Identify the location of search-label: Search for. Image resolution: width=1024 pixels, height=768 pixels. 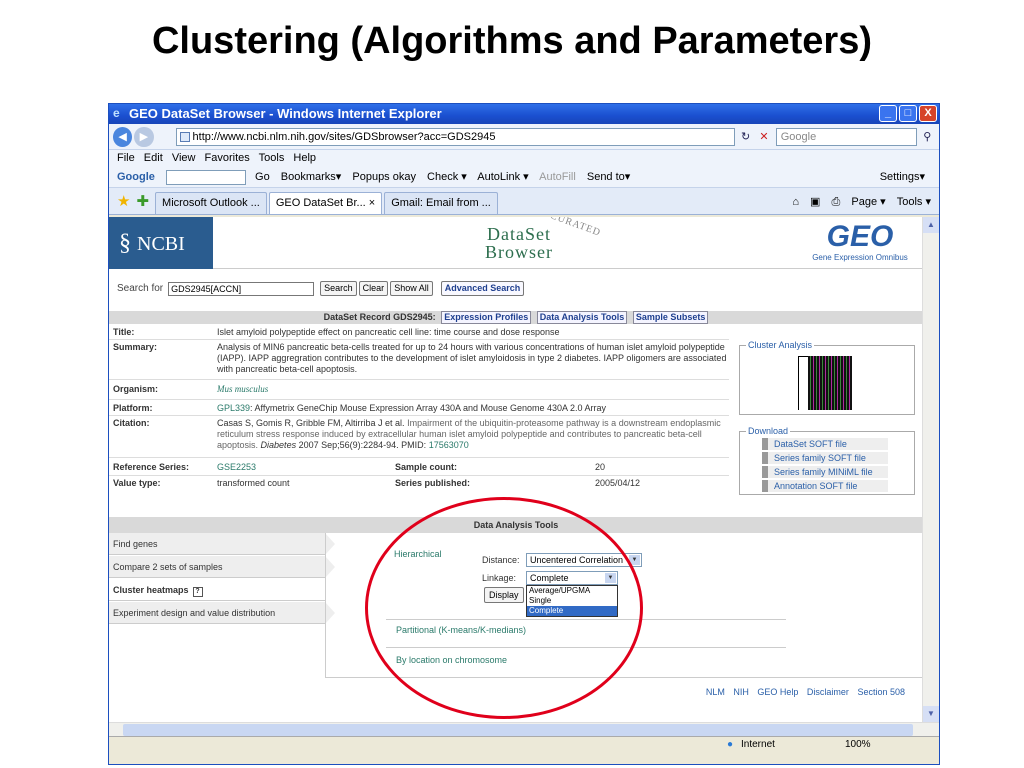
(140, 288).